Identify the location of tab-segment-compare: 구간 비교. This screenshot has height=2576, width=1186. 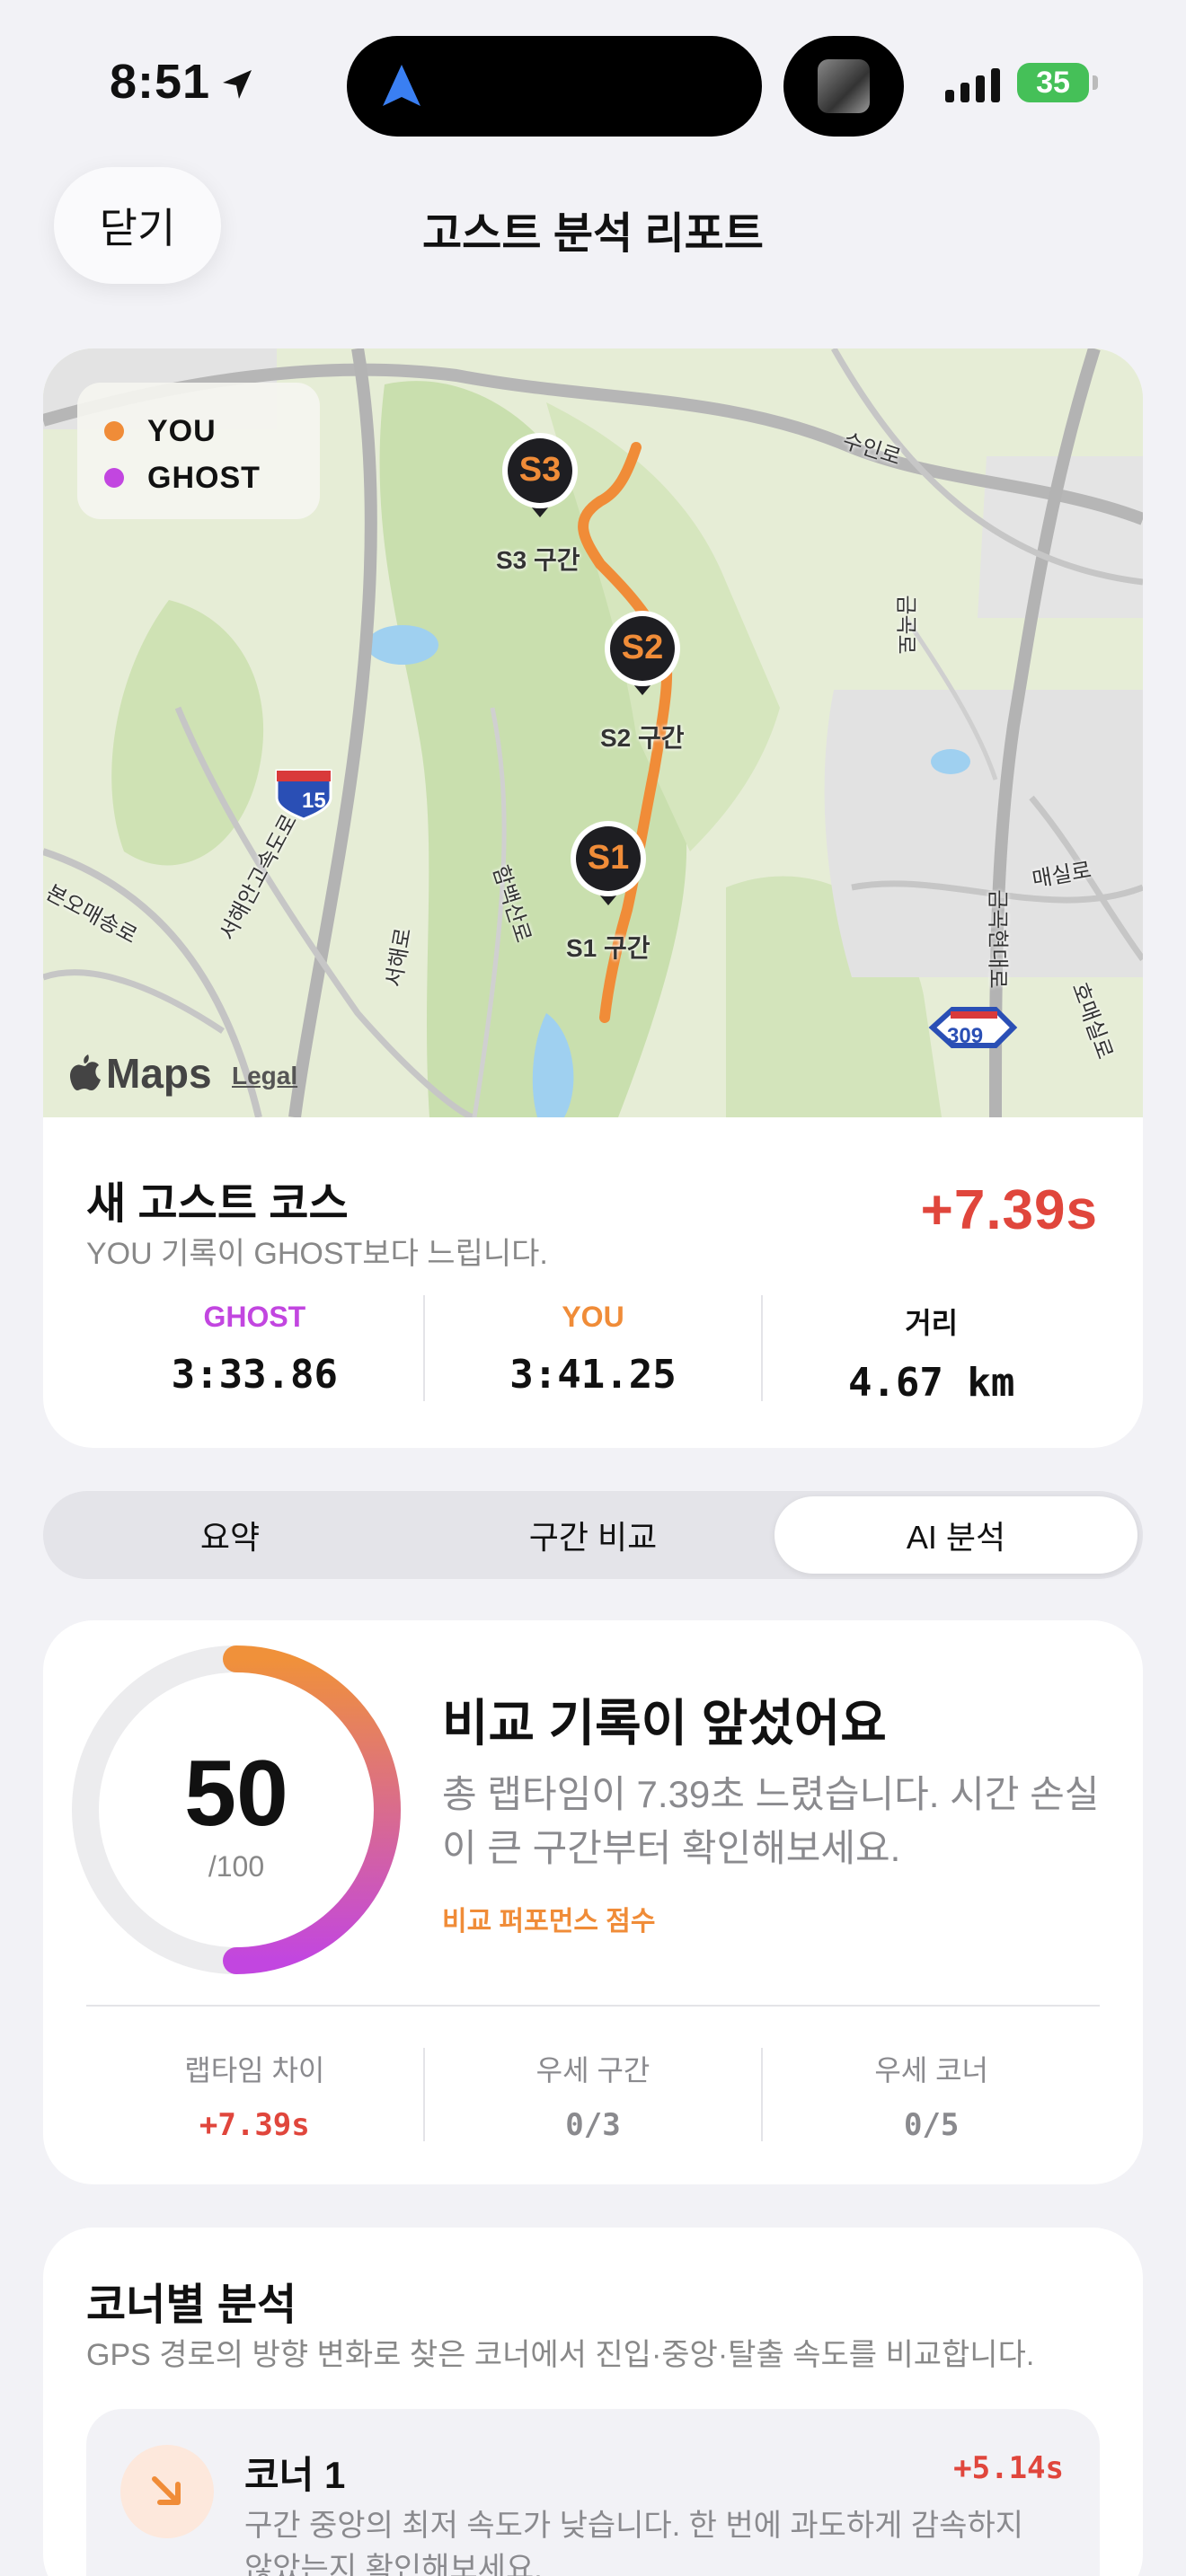
(593, 1535).